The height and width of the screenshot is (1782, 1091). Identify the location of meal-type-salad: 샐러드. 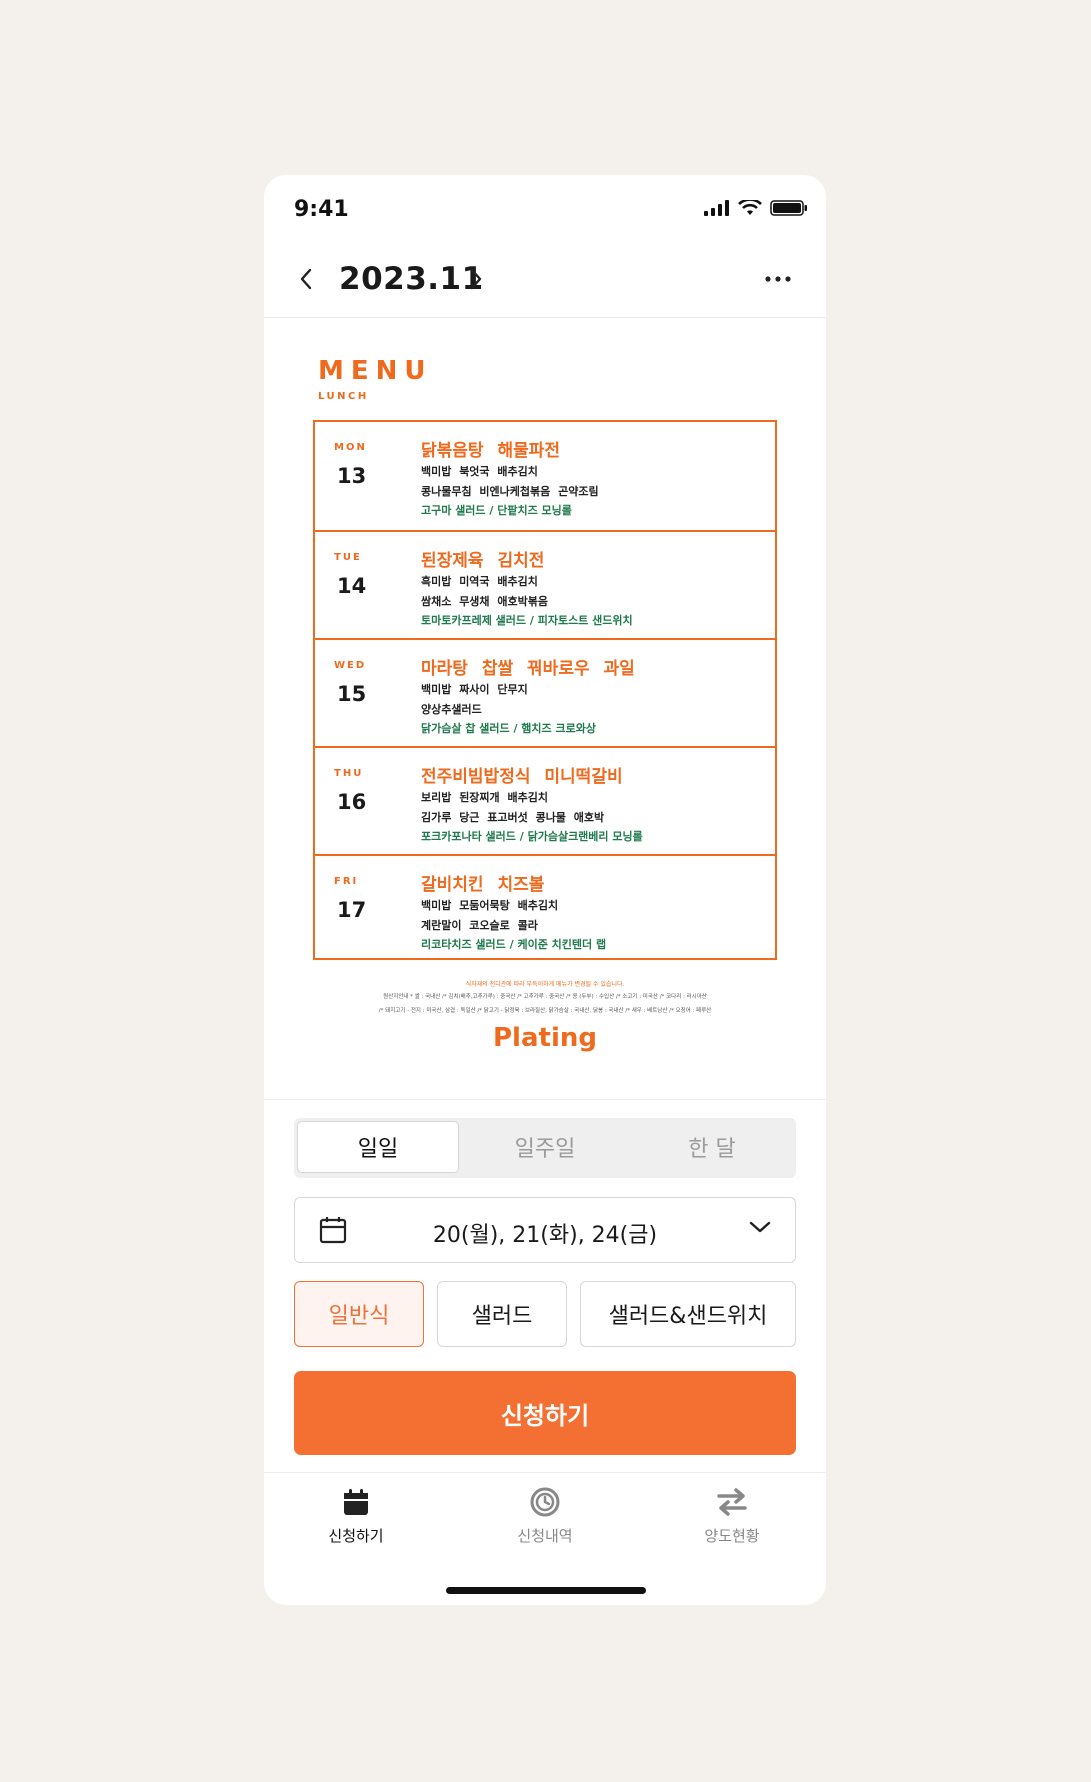
(502, 1314).